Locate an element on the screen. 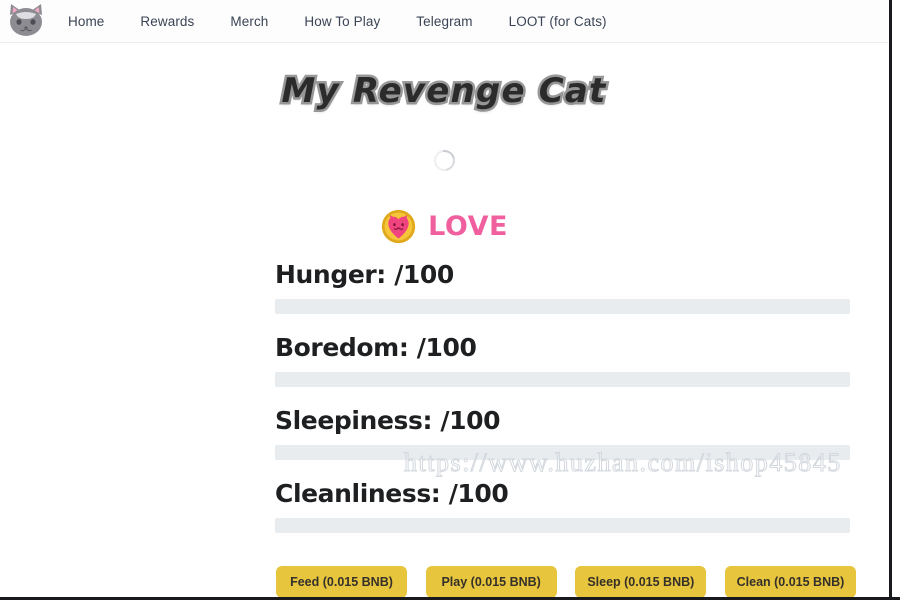  token-balance-row: LOVE is located at coordinates (444, 226).